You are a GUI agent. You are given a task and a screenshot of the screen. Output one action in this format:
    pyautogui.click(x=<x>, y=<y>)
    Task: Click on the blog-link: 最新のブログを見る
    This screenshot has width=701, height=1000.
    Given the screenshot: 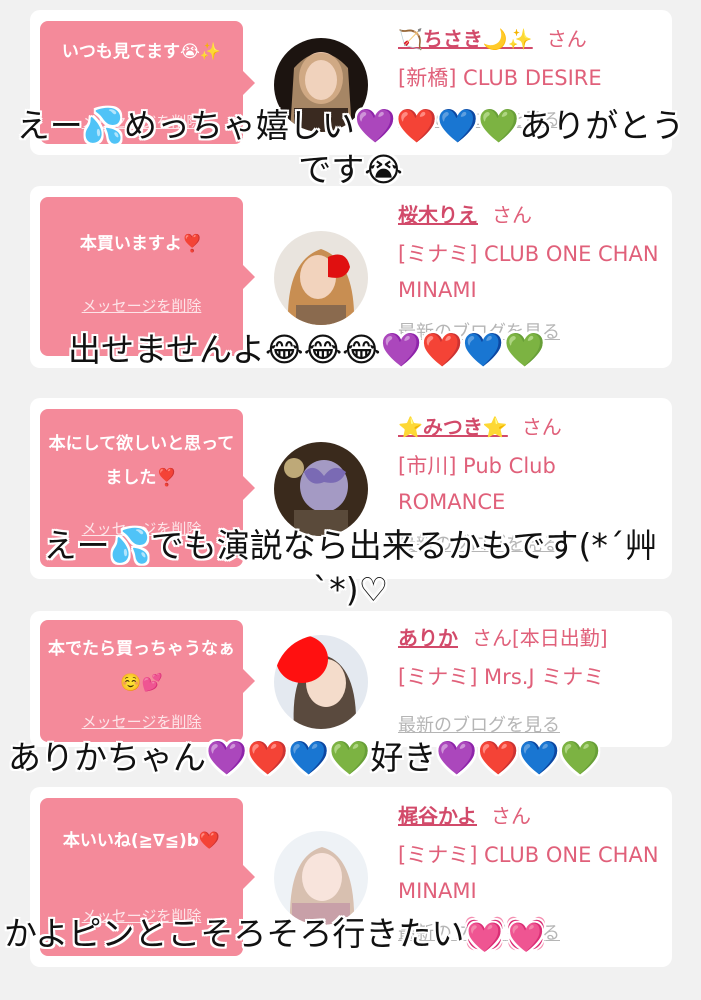 What is the action you would take?
    pyautogui.click(x=530, y=724)
    